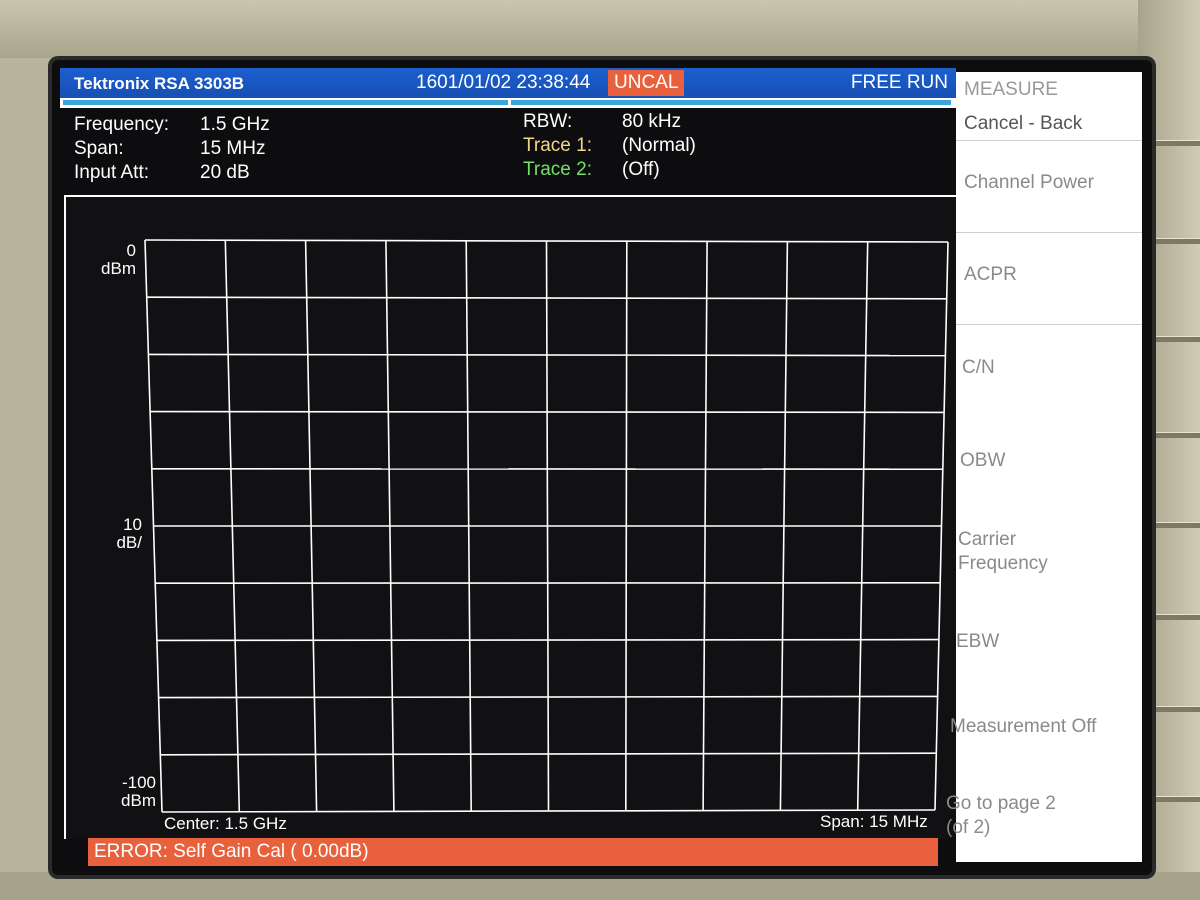 Image resolution: width=1200 pixels, height=900 pixels. What do you see at coordinates (129, 542) in the screenshot?
I see `y-scale-unit: dB/` at bounding box center [129, 542].